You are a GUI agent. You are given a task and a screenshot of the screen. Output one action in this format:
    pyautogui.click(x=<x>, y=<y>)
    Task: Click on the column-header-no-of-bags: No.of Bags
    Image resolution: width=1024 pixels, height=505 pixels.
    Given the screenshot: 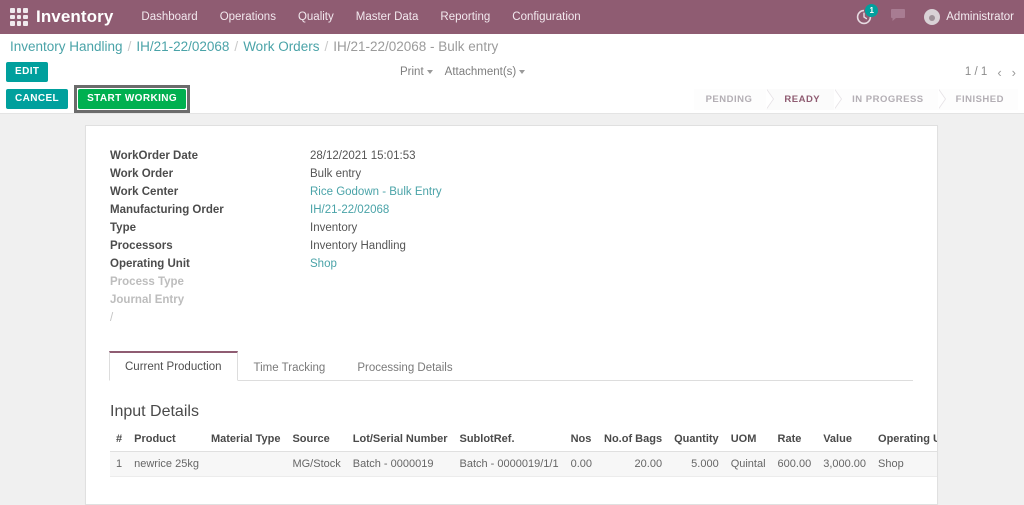 What is the action you would take?
    pyautogui.click(x=633, y=440)
    